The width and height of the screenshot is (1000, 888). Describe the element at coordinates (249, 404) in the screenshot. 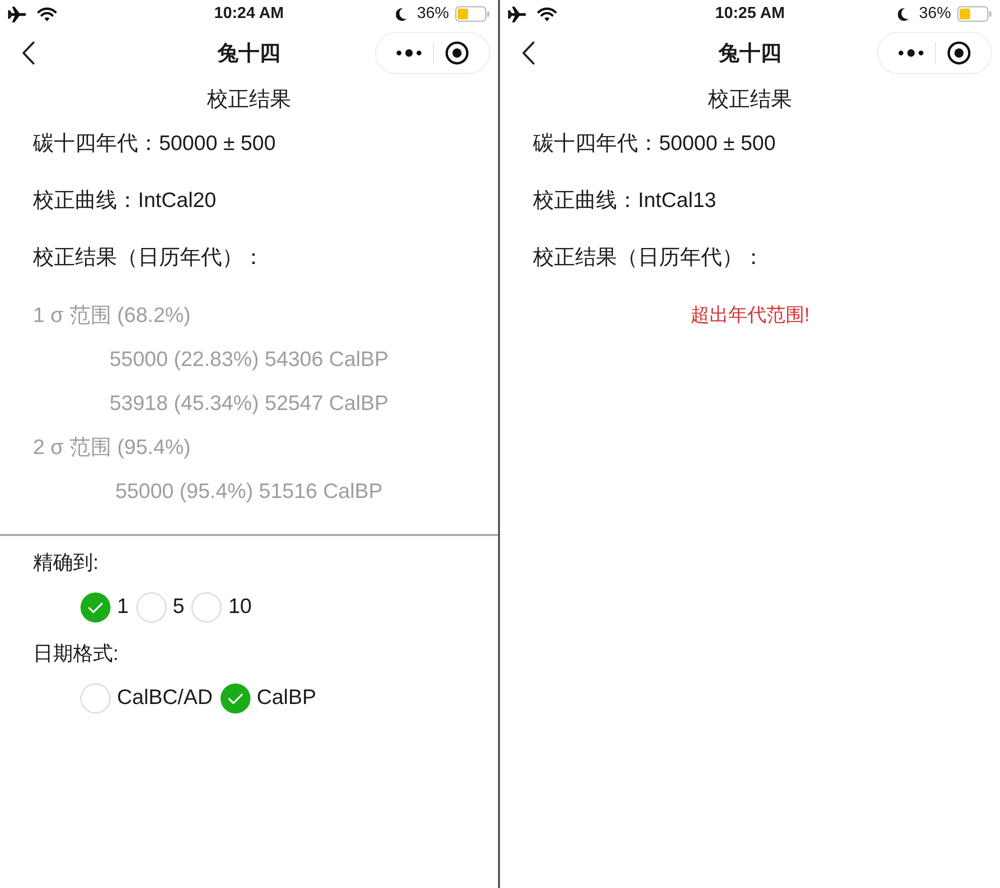

I see `range-entry: 53918 (45.34%) 52547 CalBP` at that location.